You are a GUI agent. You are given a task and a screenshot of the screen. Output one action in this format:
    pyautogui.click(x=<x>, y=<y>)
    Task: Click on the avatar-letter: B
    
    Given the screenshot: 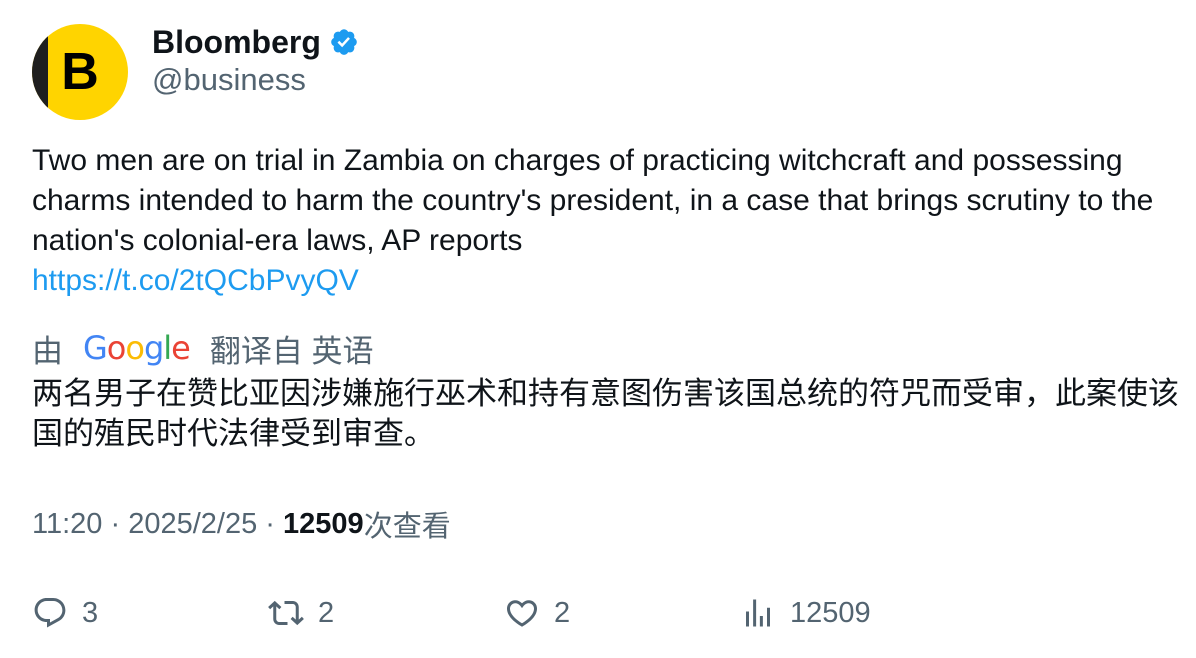 What is the action you would take?
    pyautogui.click(x=80, y=72)
    